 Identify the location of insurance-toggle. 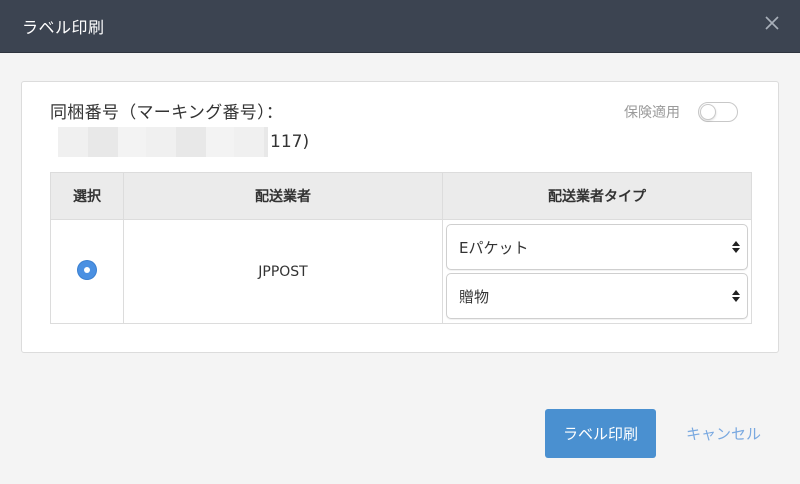
(718, 112).